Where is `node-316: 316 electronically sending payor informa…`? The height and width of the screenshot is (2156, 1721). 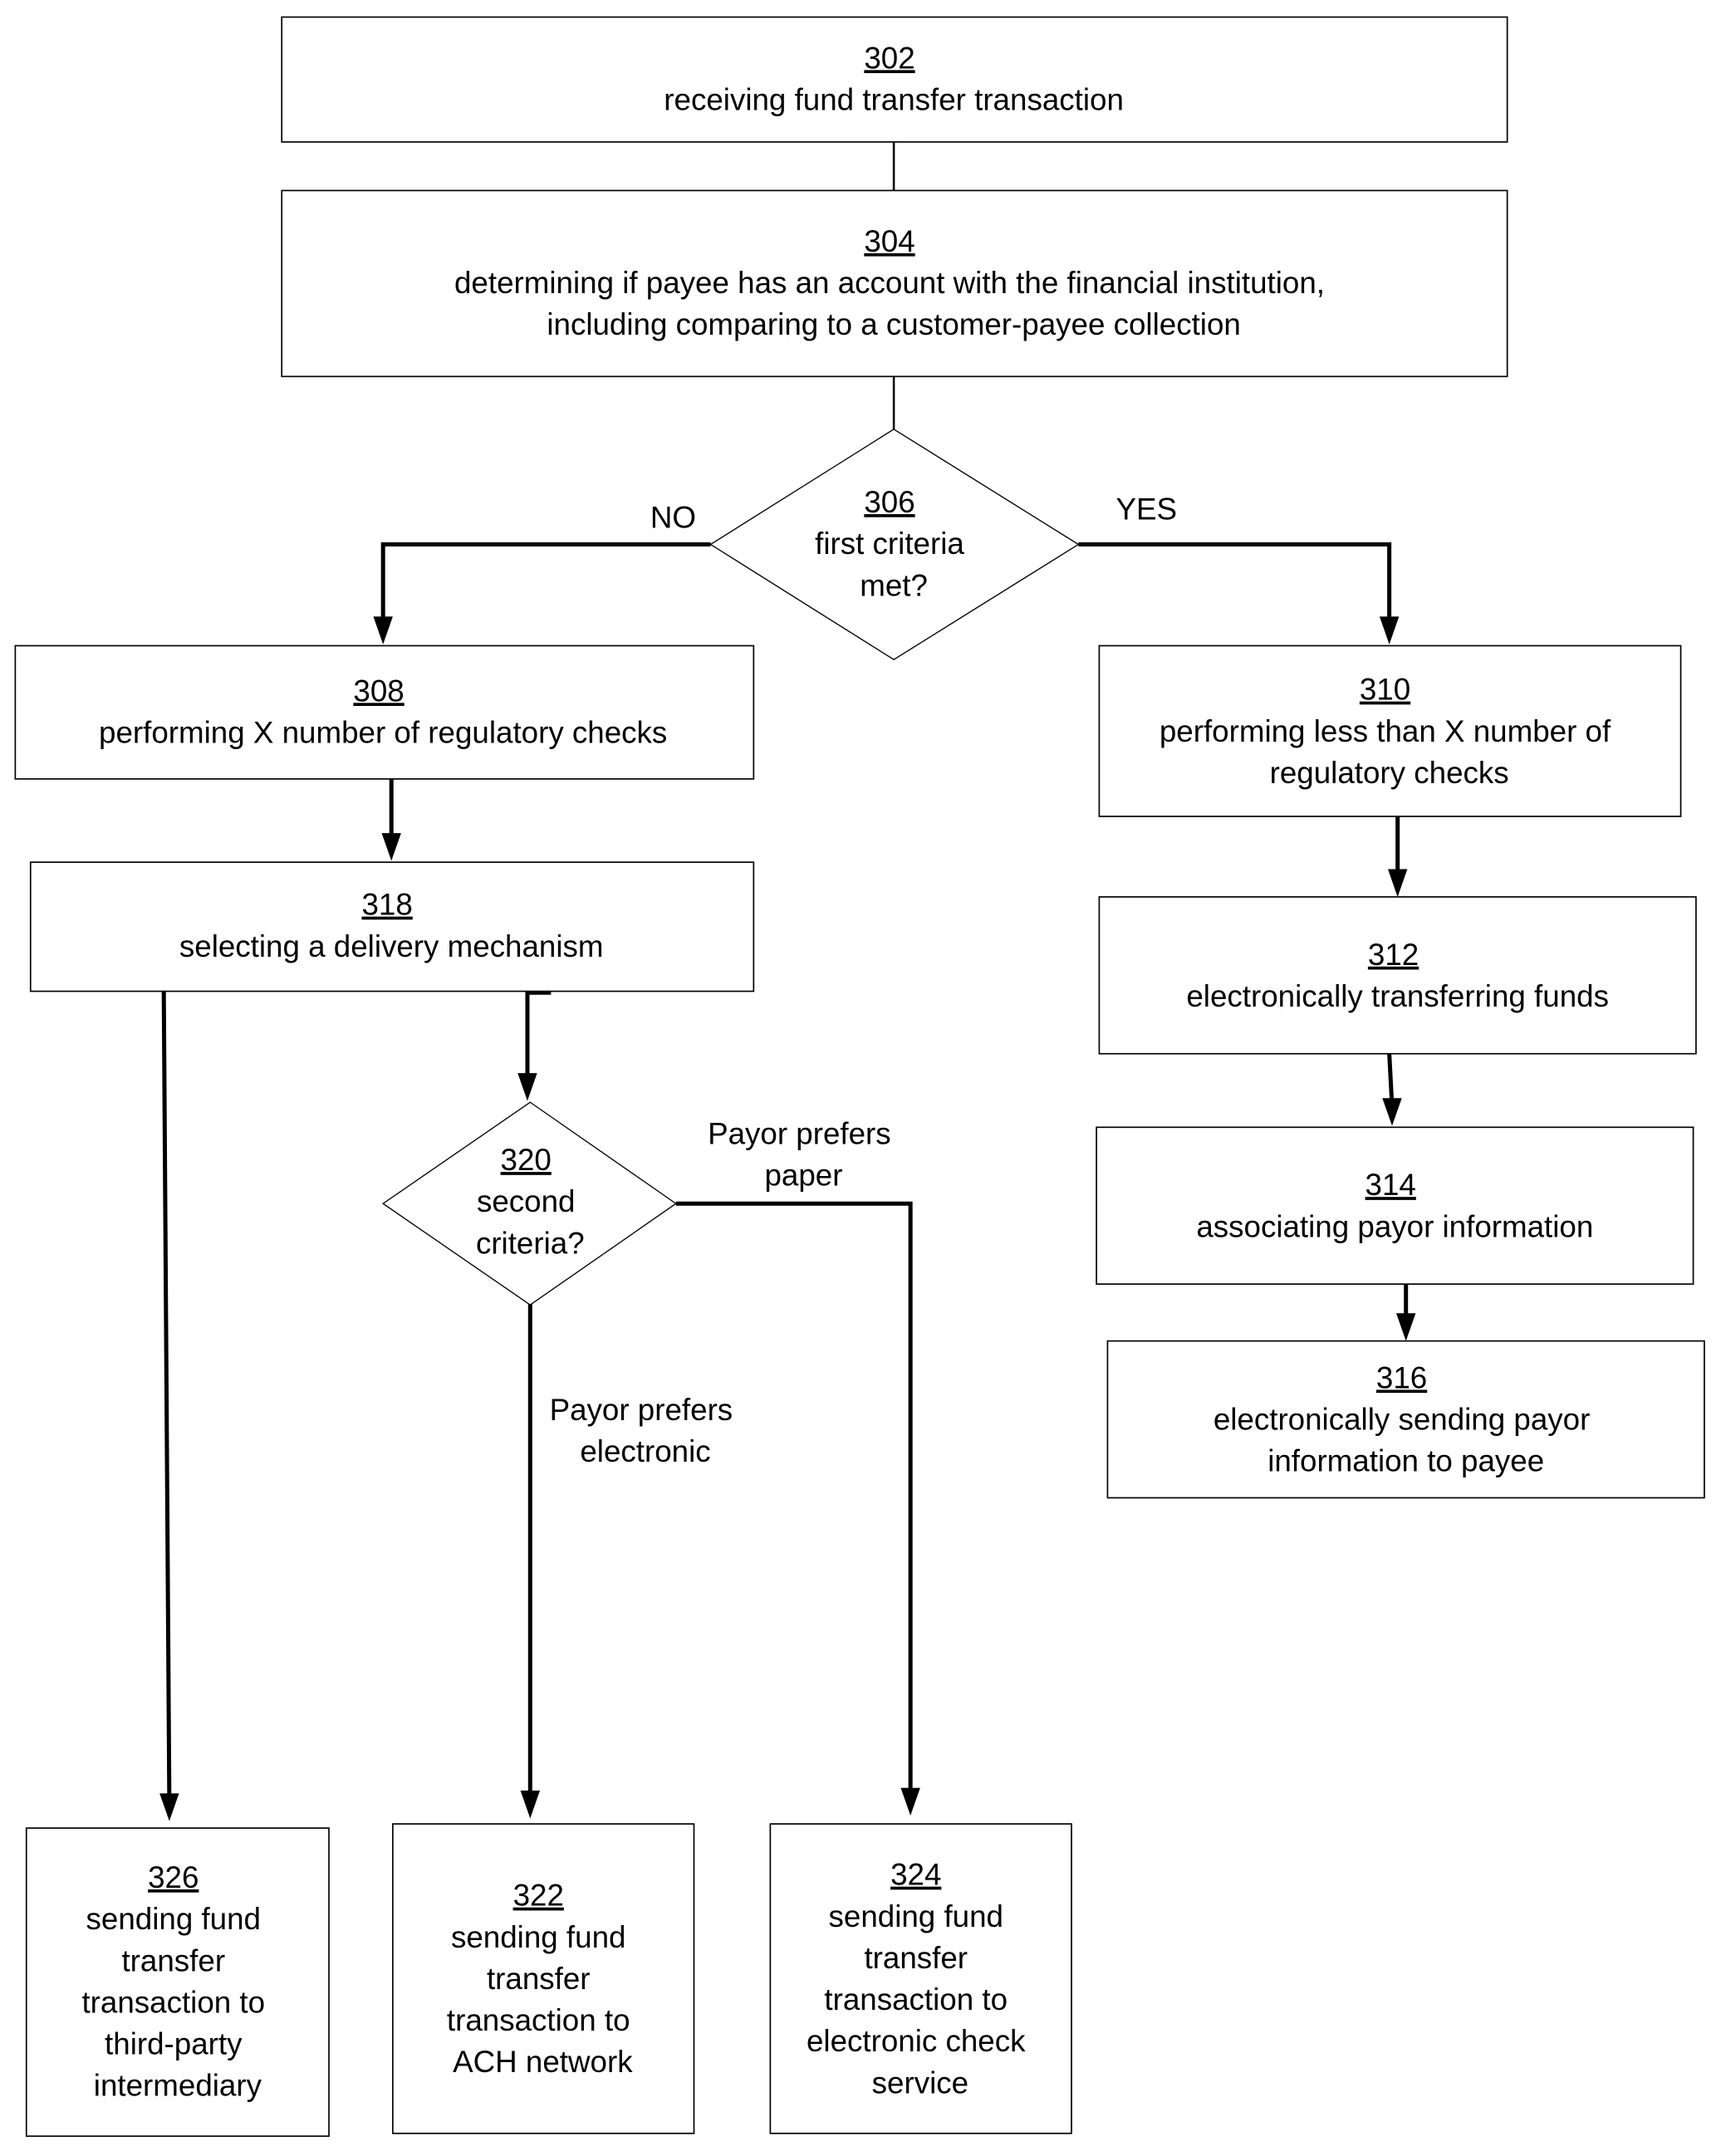 node-316: 316 electronically sending payor informa… is located at coordinates (1406, 1419).